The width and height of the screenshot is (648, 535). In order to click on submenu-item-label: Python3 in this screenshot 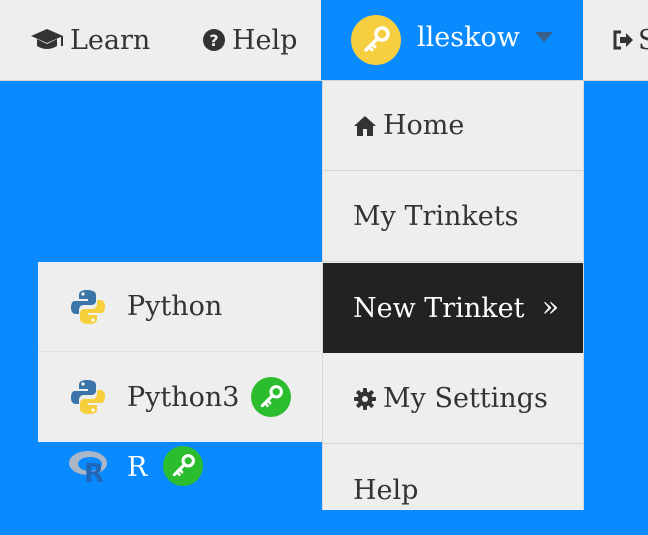, I will do `click(183, 397)`.